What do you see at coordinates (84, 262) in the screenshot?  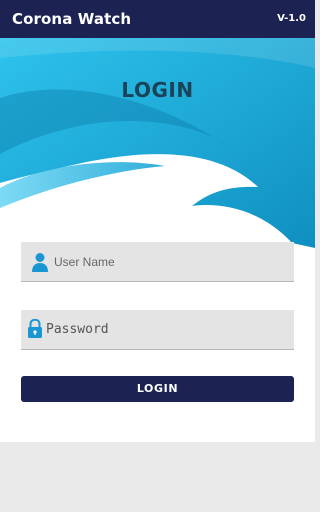 I see `username-placeholder: User Name` at bounding box center [84, 262].